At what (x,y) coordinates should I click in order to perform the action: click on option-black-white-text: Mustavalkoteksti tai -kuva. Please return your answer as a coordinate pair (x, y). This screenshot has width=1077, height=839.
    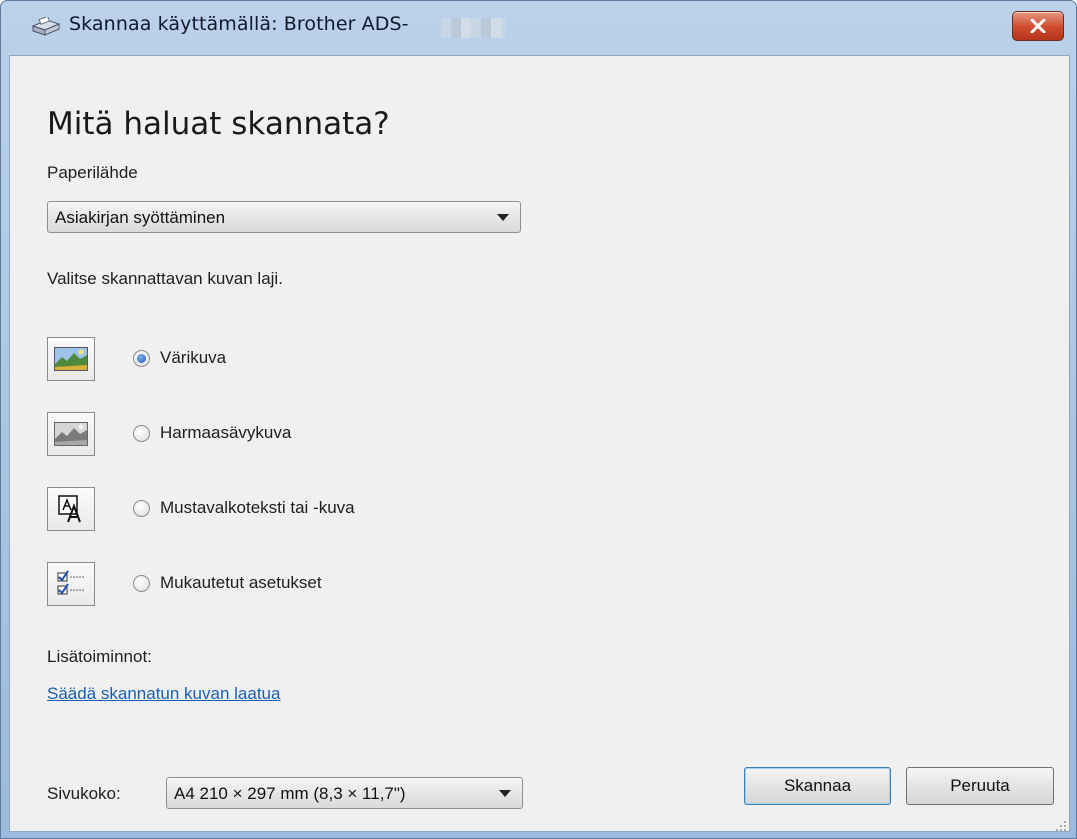
    Looking at the image, I should click on (297, 509).